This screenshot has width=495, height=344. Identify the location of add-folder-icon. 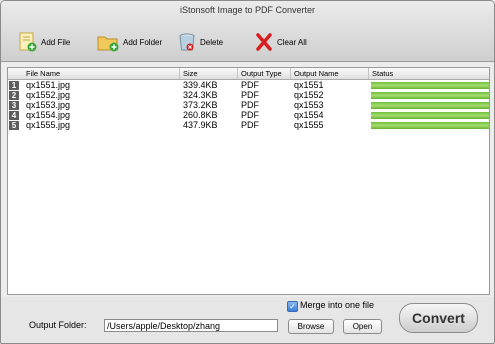
(108, 44).